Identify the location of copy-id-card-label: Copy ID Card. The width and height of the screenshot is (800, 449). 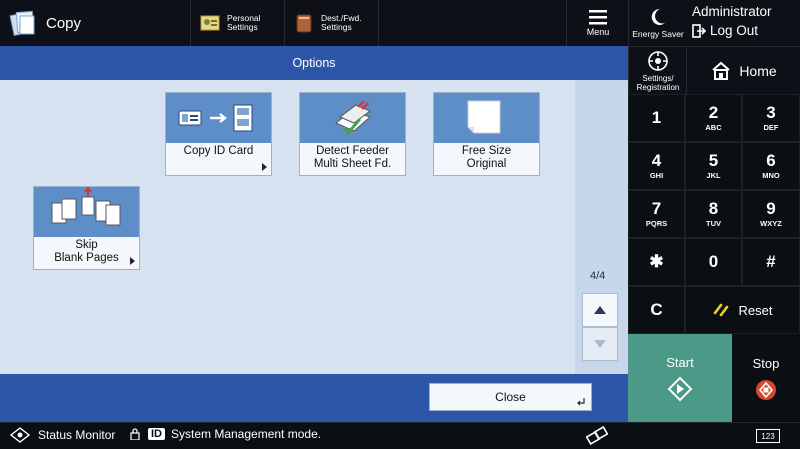
(218, 151).